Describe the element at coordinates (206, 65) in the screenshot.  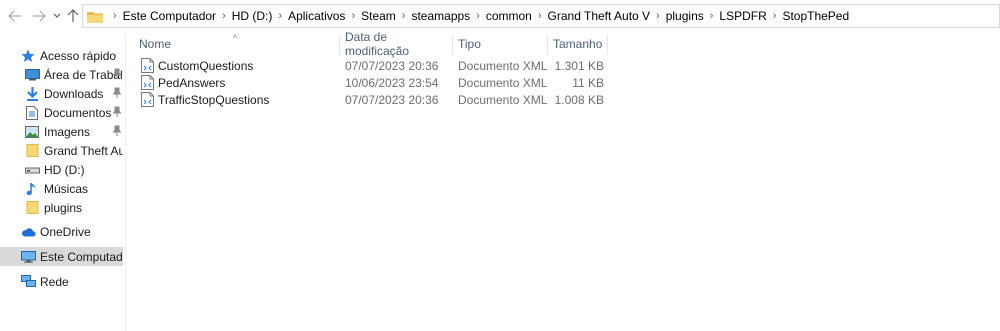
I see `file-name-label: CustomQuestions` at that location.